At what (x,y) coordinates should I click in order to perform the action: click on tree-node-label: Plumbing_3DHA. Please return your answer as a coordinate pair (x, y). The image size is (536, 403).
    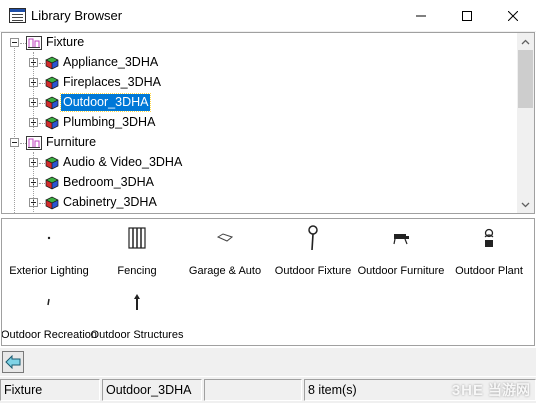
    Looking at the image, I should click on (109, 122).